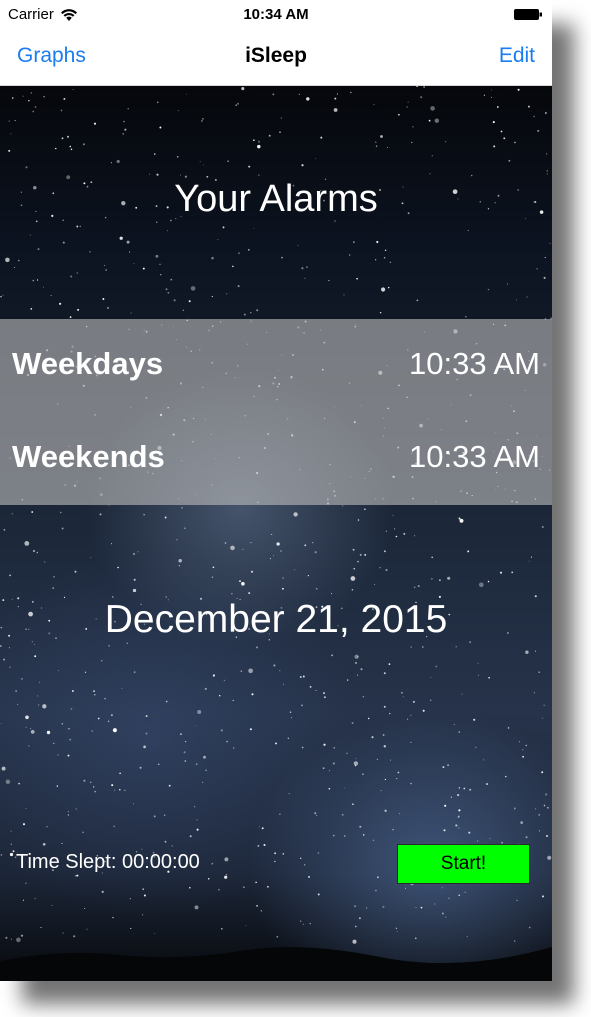 This screenshot has height=1017, width=591. What do you see at coordinates (528, 14) in the screenshot?
I see `battery-icon` at bounding box center [528, 14].